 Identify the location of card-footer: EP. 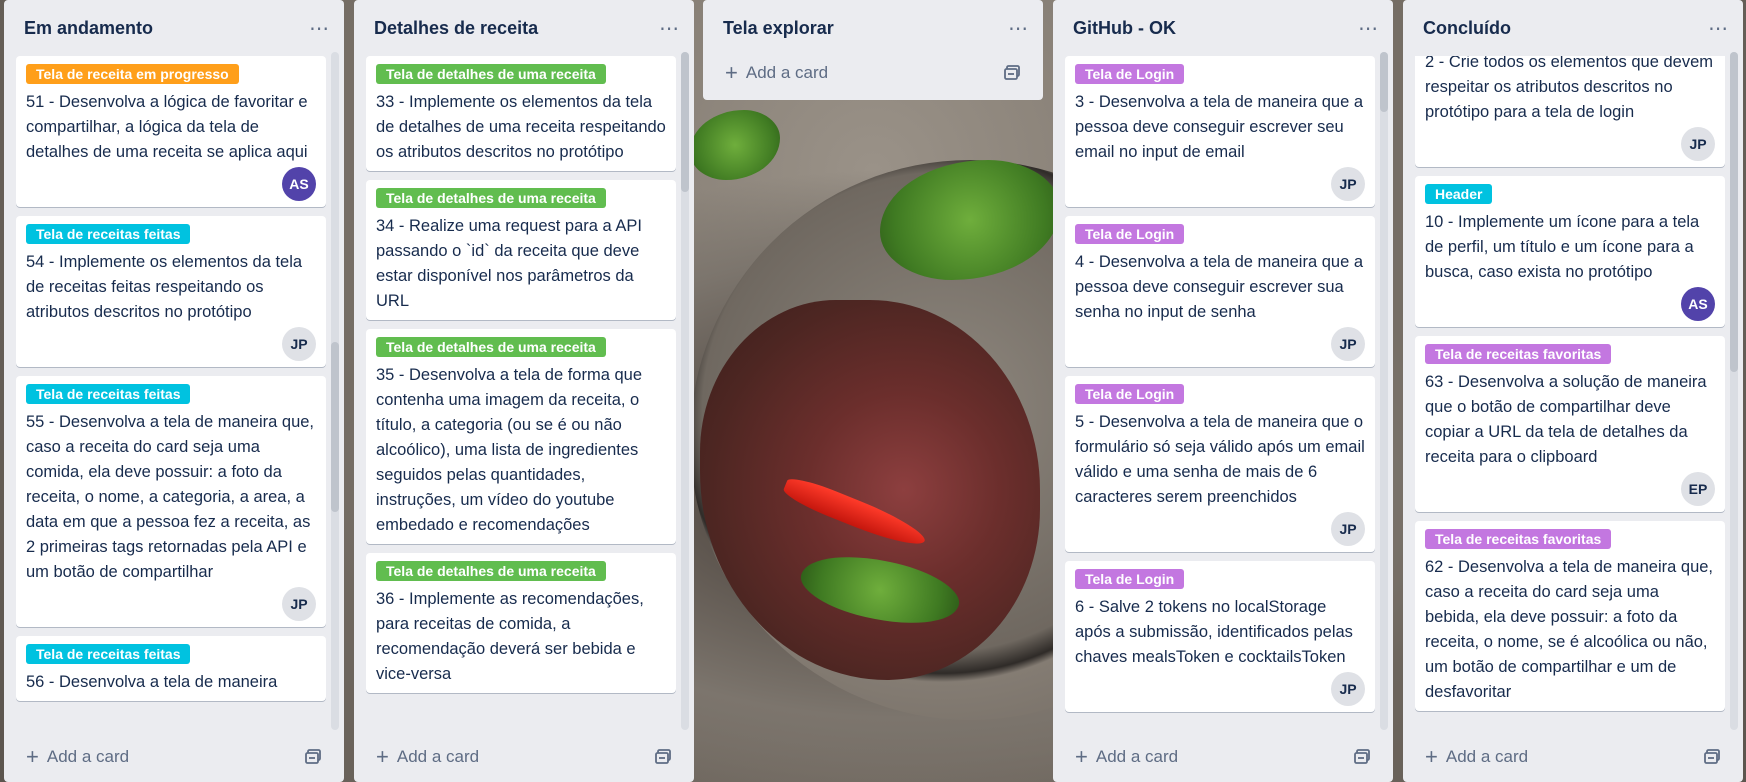
(1570, 489).